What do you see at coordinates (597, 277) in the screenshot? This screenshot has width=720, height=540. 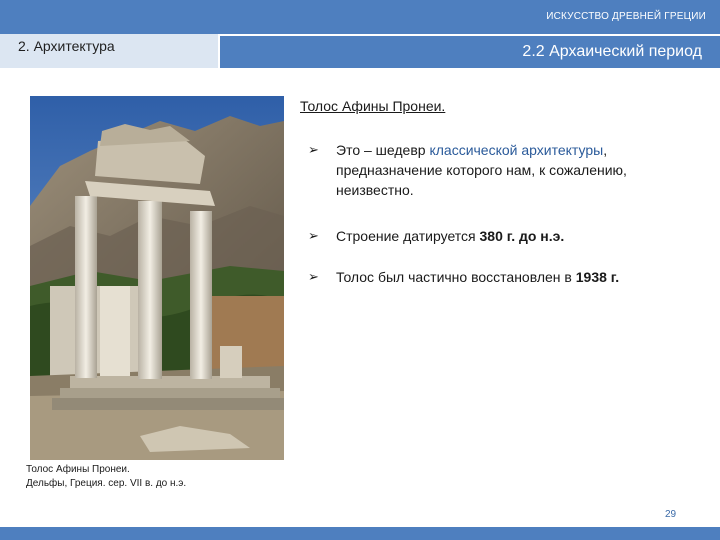 I see `bullet-year: 1938 г.` at bounding box center [597, 277].